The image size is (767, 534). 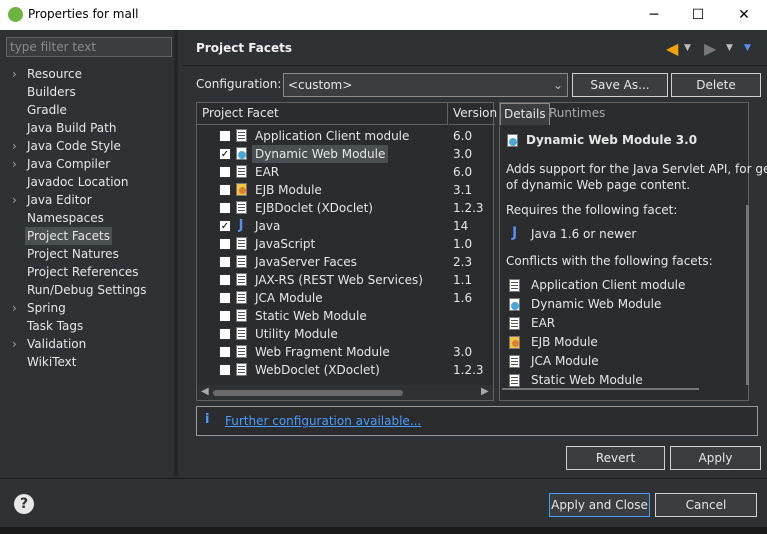 I want to click on sidebar-item: Validation, so click(x=56, y=344).